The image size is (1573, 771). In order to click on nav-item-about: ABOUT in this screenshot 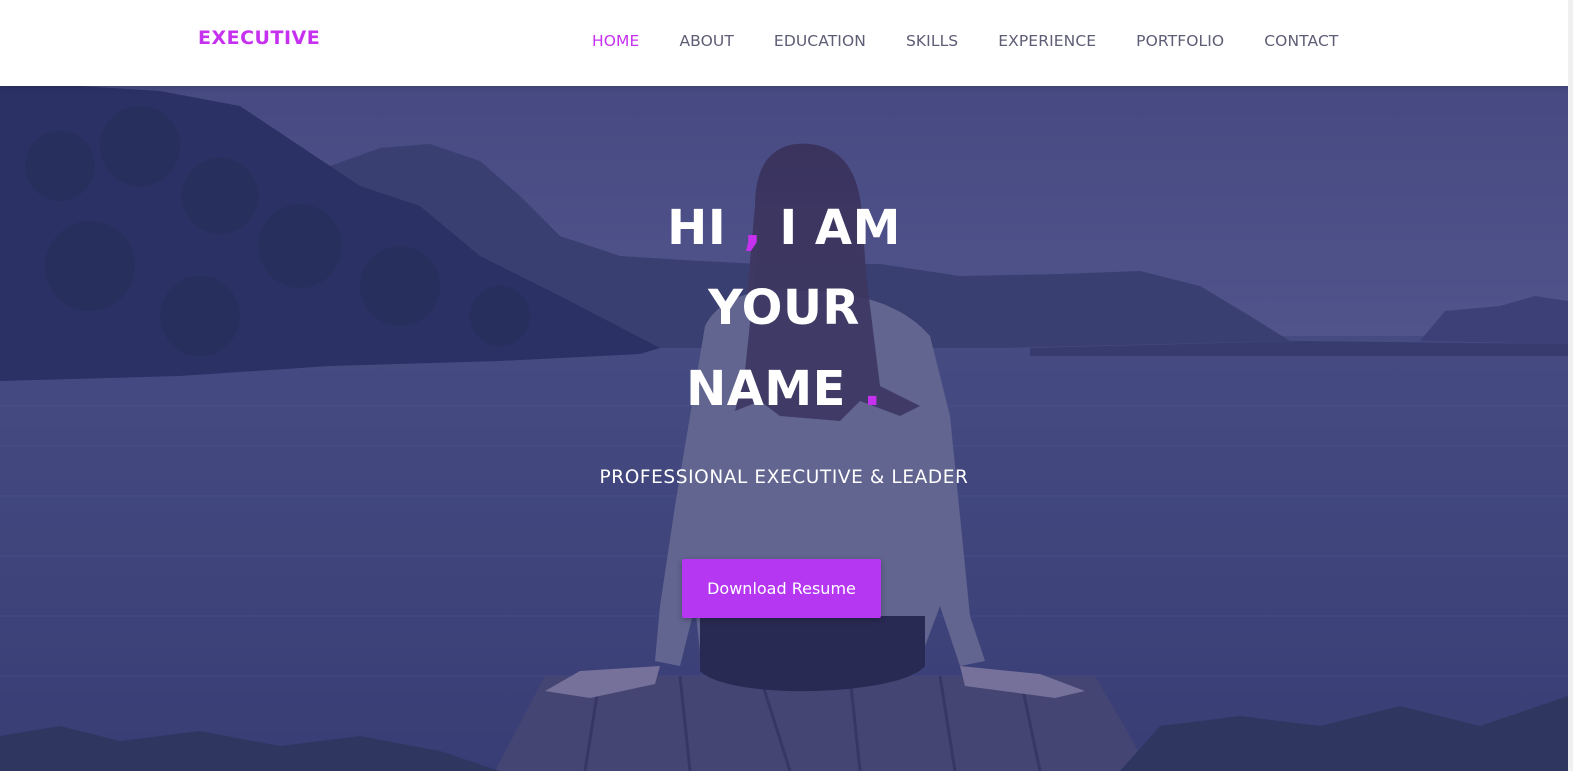, I will do `click(706, 41)`.